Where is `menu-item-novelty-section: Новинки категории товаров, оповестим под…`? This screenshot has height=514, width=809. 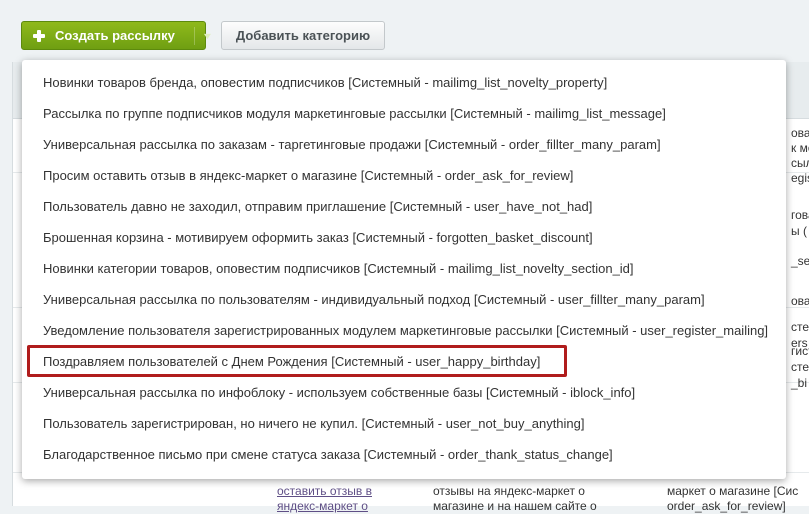
menu-item-novelty-section: Новинки категории товаров, оповестим под… is located at coordinates (338, 269).